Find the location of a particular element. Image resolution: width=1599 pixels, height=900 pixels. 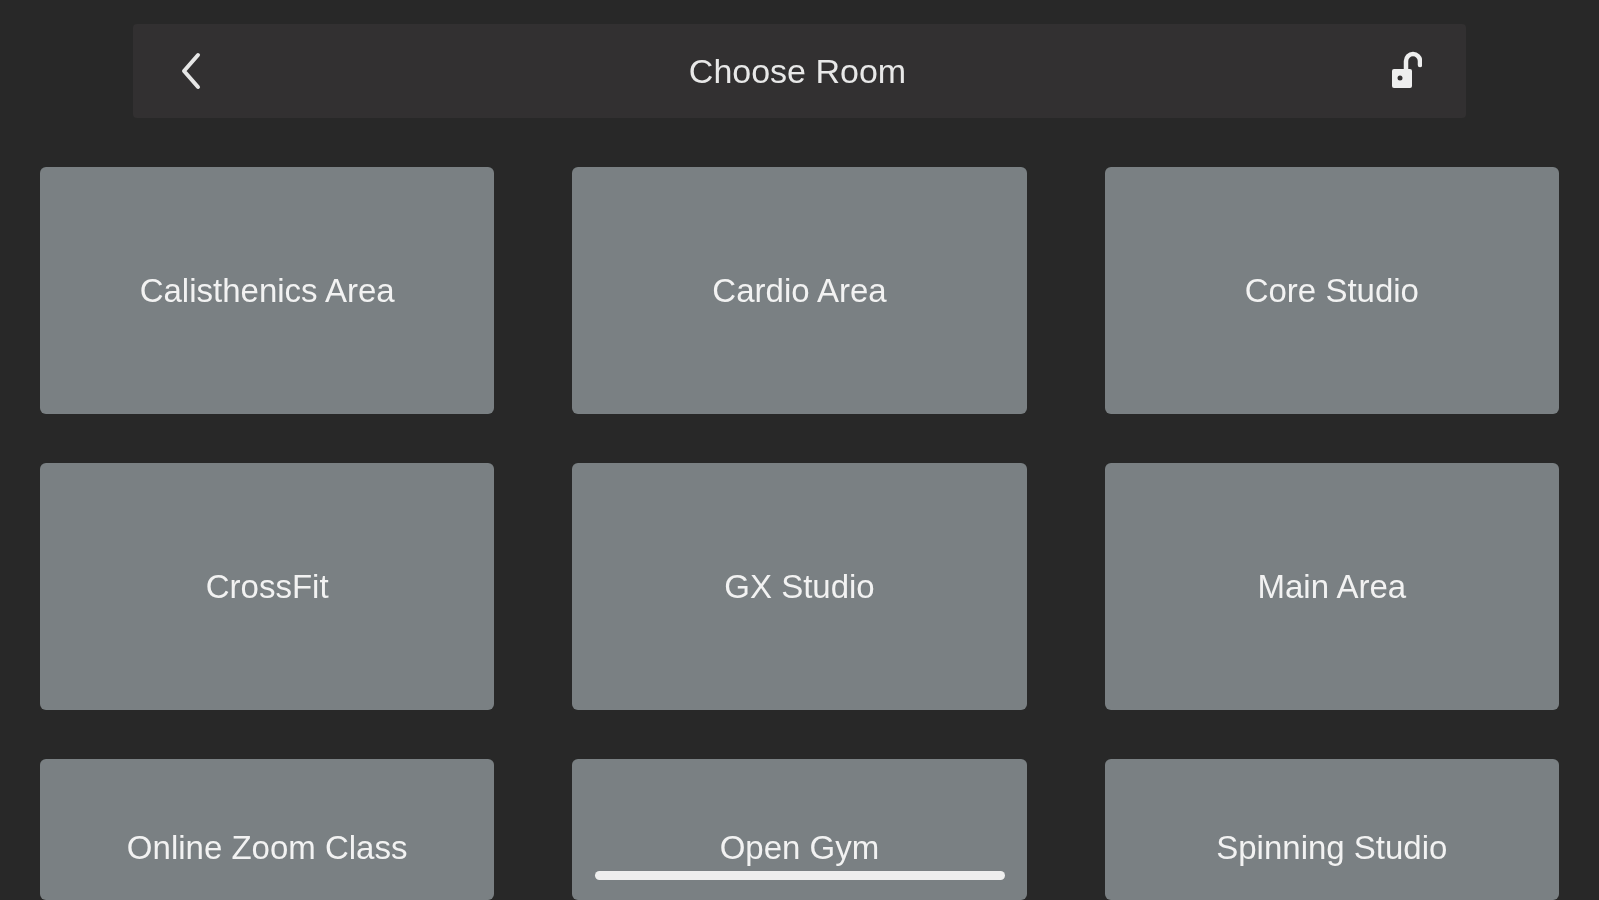

unlocked-padlock-icon is located at coordinates (1406, 71).